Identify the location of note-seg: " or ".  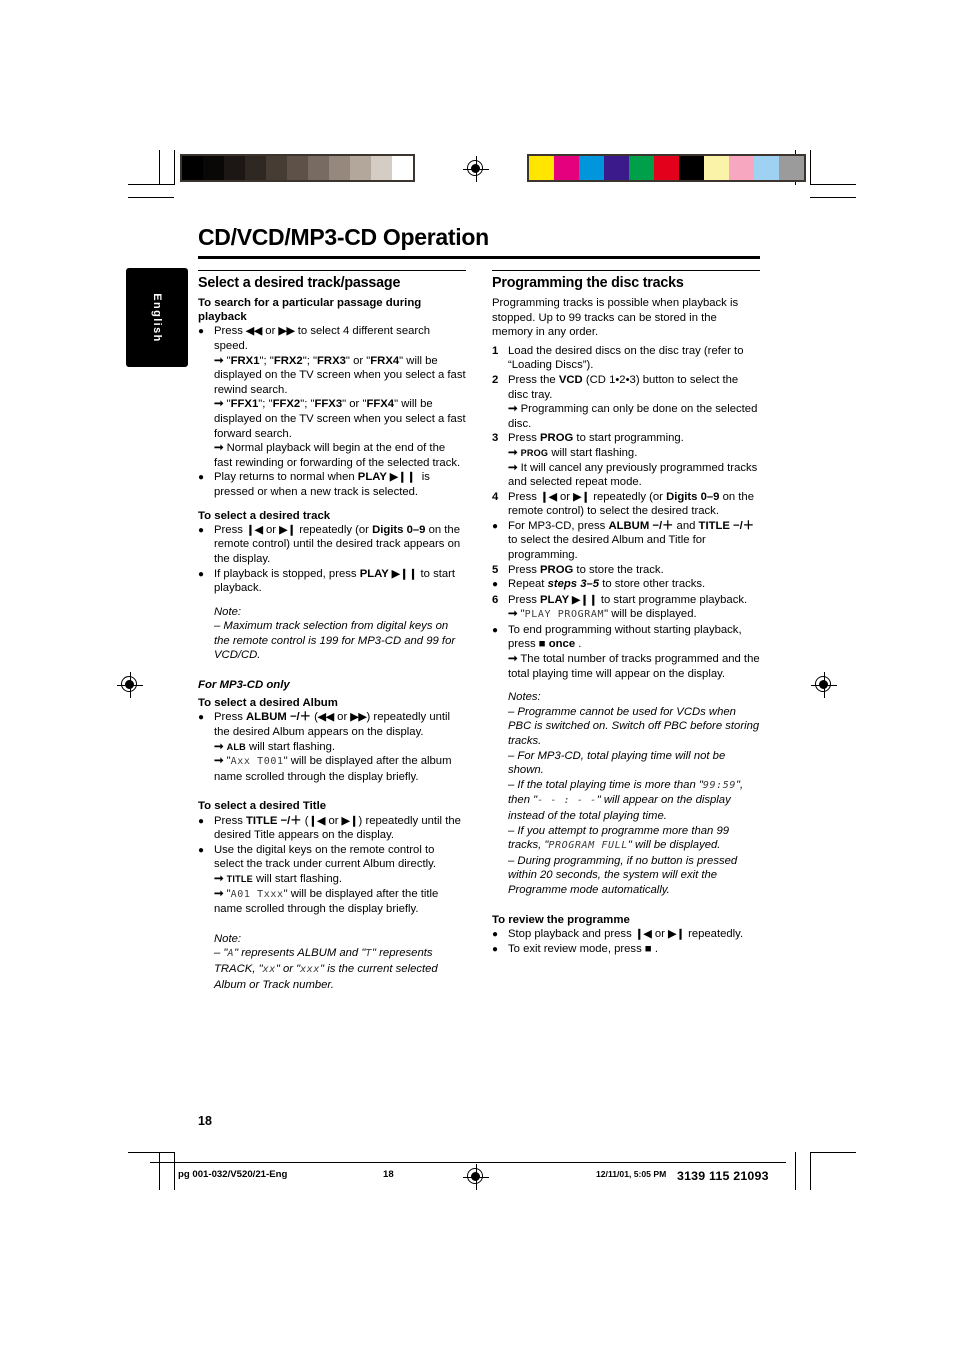
(288, 968).